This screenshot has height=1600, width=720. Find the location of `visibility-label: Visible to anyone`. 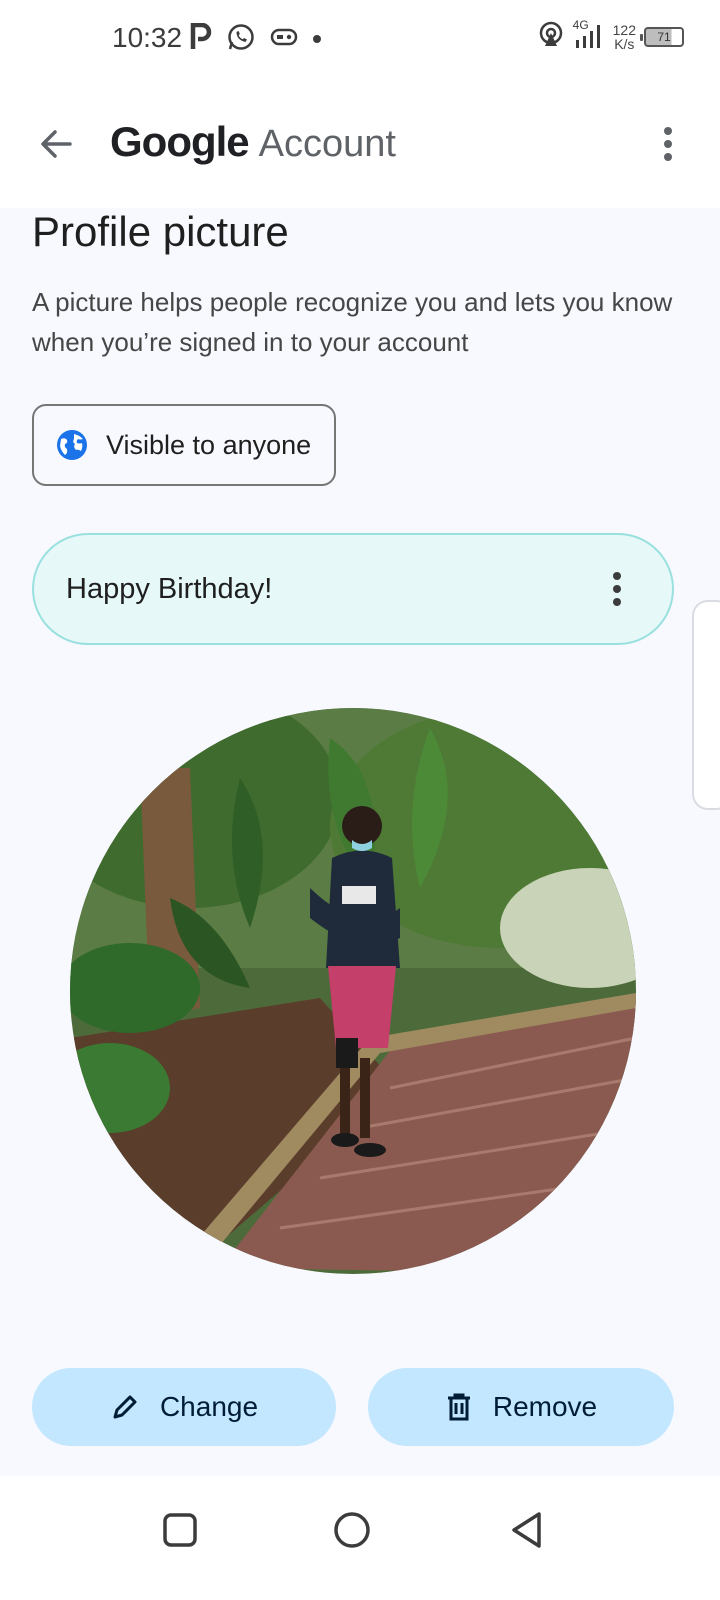

visibility-label: Visible to anyone is located at coordinates (209, 444).